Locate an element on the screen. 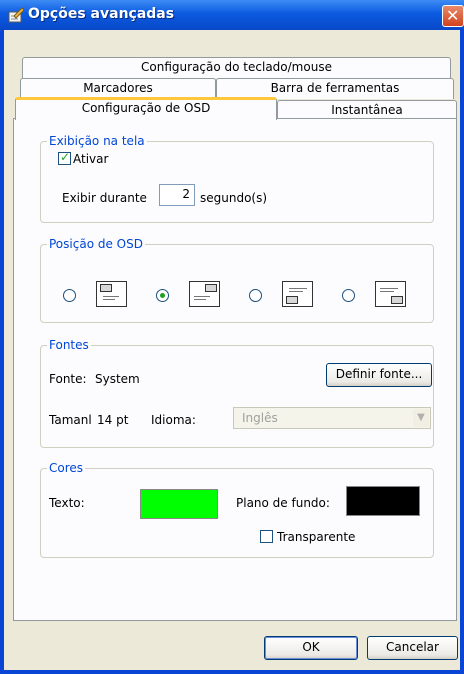 The width and height of the screenshot is (464, 674). background-color-swatch is located at coordinates (383, 501).